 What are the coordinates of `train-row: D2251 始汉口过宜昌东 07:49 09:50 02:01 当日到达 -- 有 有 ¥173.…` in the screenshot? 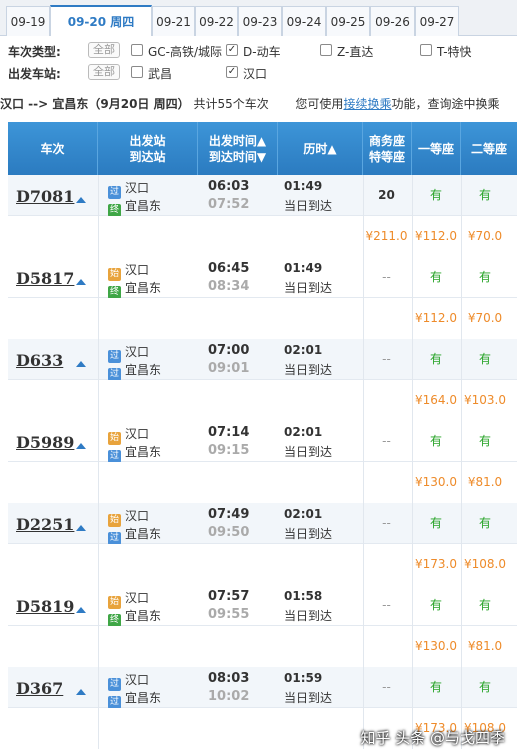 It's located at (262, 544).